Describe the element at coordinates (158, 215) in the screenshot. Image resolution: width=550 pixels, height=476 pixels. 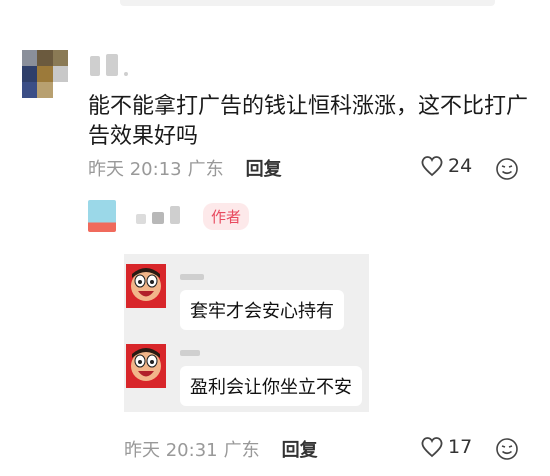
I see `reply-author-name-blurred` at that location.